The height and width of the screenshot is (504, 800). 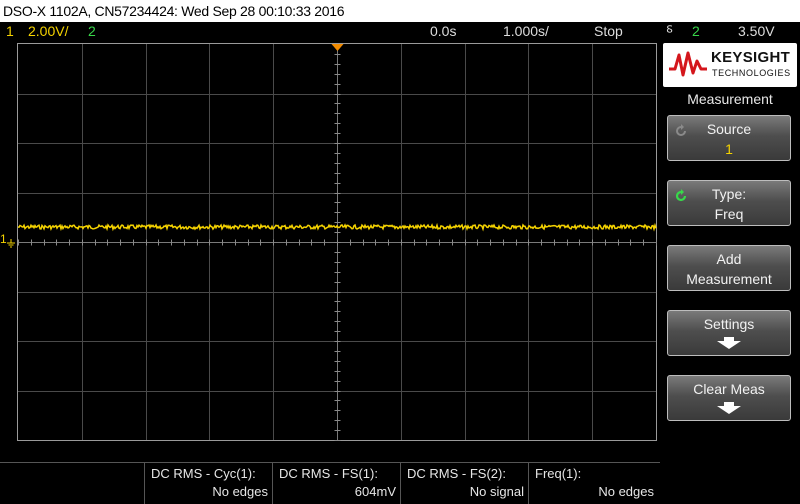 I want to click on status-bar: 1 2.00V/ 2 0.0s 1.000s/ Stop ⸹ 2 3.50V, so click(x=400, y=31).